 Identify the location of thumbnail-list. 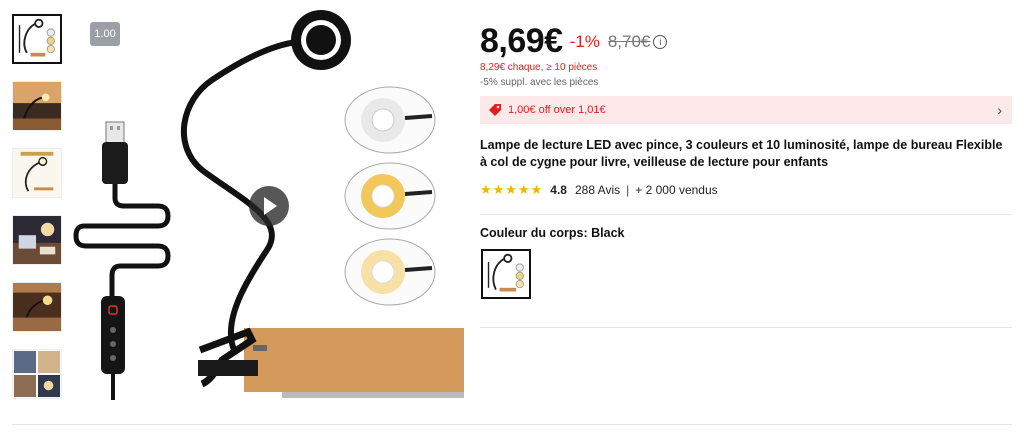
(38, 215).